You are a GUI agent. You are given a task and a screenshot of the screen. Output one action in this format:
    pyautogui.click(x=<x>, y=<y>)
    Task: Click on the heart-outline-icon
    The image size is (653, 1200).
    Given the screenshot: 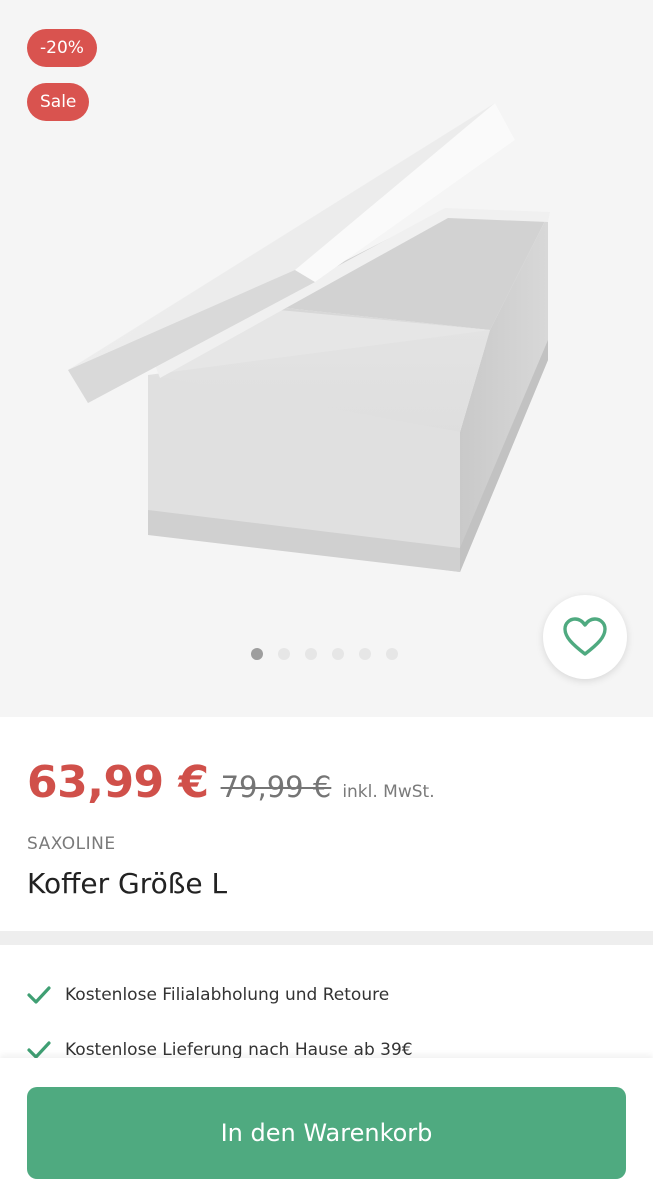 What is the action you would take?
    pyautogui.click(x=585, y=636)
    